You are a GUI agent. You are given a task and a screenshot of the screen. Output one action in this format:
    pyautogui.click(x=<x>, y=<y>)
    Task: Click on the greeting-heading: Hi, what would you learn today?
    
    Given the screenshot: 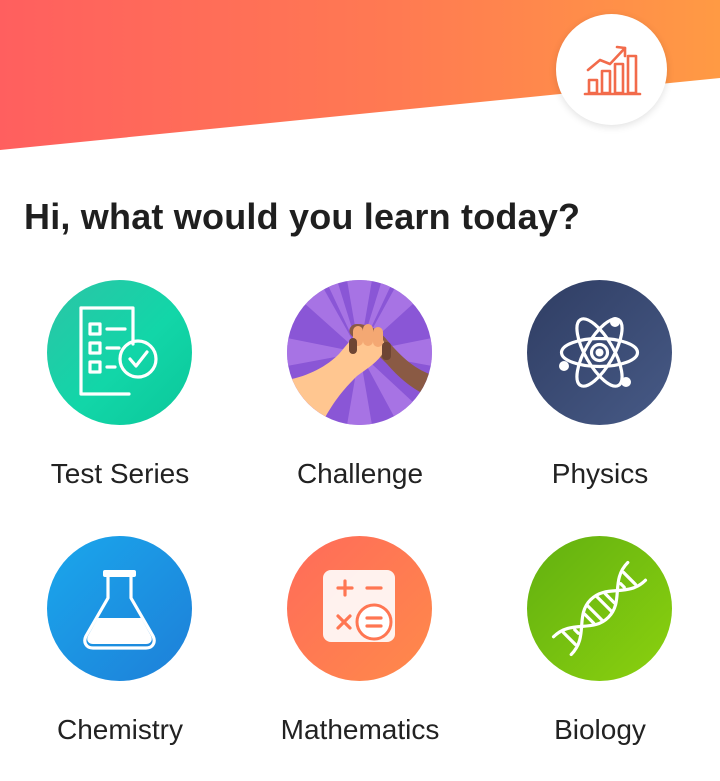 What is the action you would take?
    pyautogui.click(x=302, y=216)
    